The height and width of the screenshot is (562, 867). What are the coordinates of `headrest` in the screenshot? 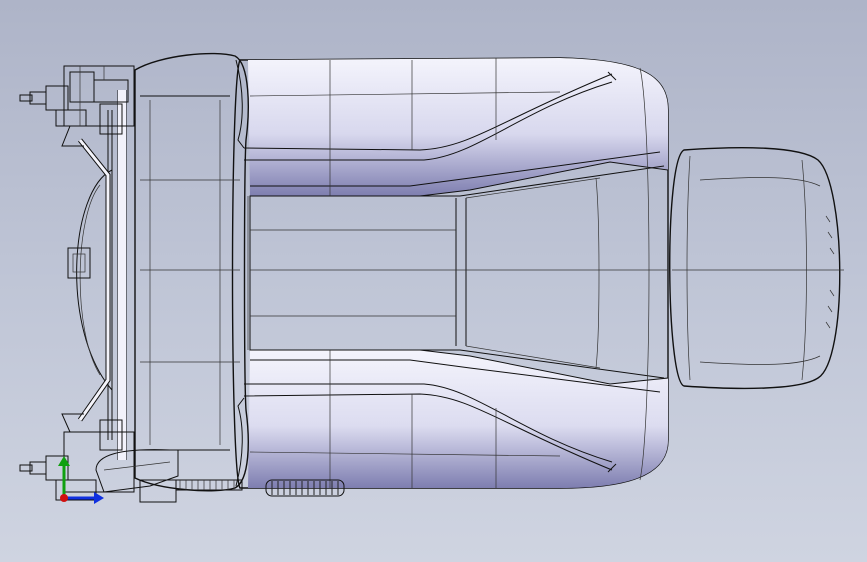 It's located at (756, 268).